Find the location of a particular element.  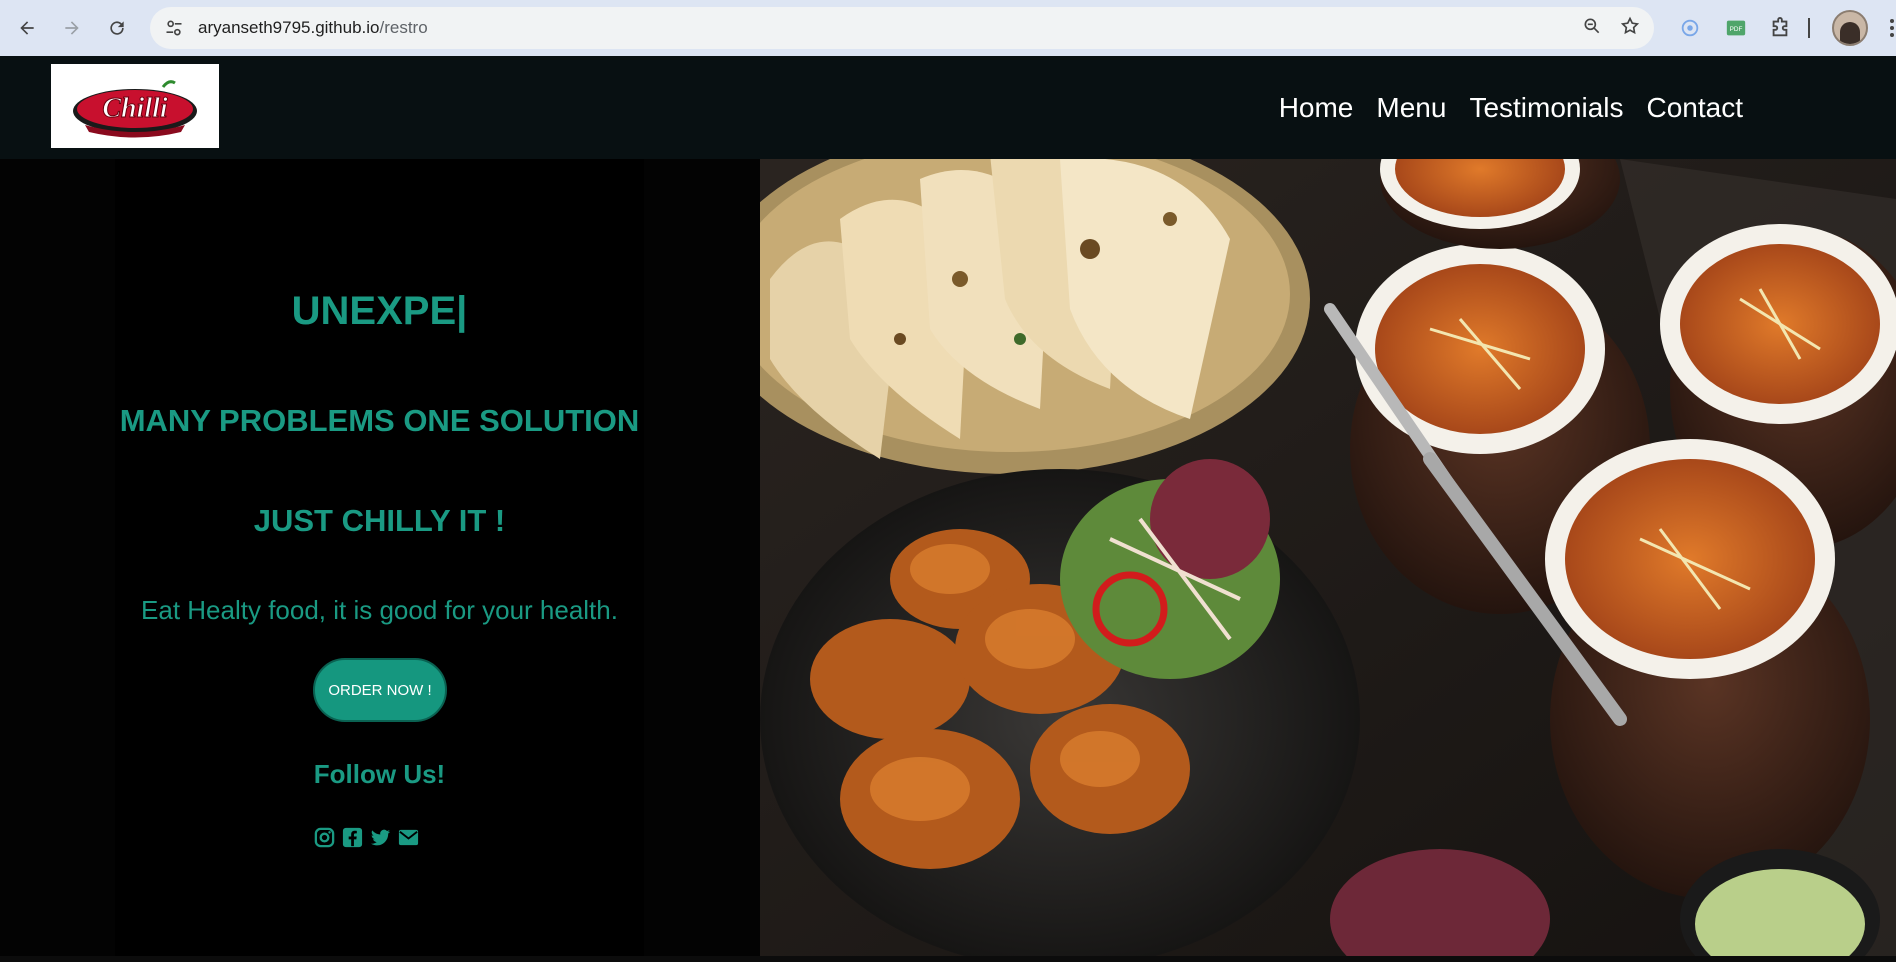

url-text: aryanseth9795.github.io/restro is located at coordinates (313, 28).